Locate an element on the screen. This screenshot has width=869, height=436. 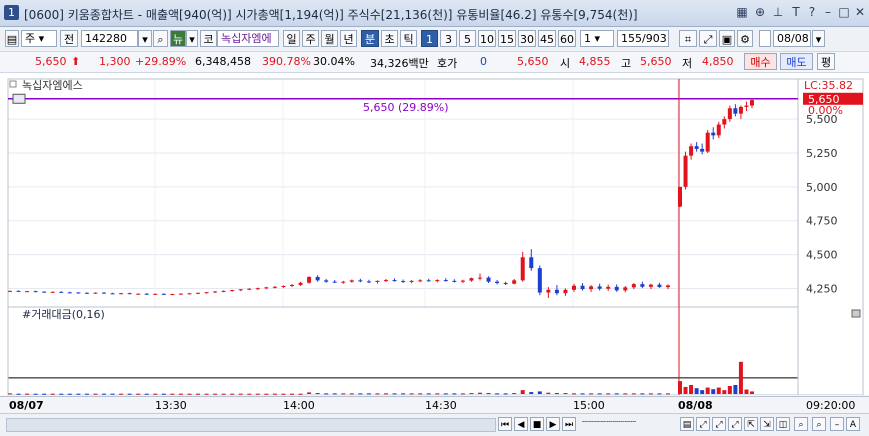
tick-button: 틱 is located at coordinates (408, 38).